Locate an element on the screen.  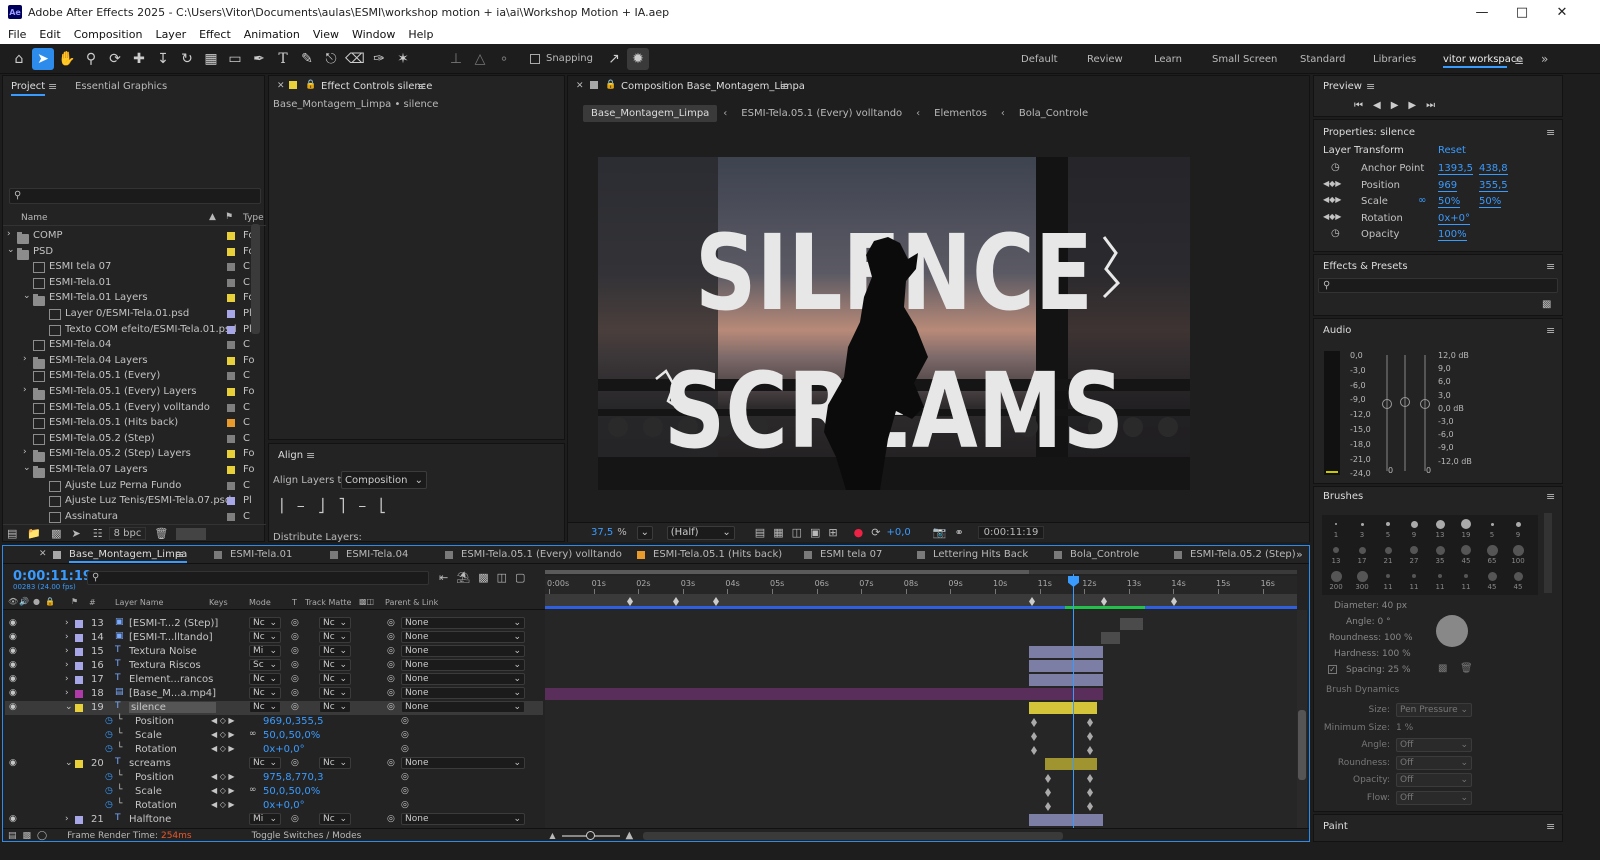
fast-preview-icon: ▤ is located at coordinates (760, 532).